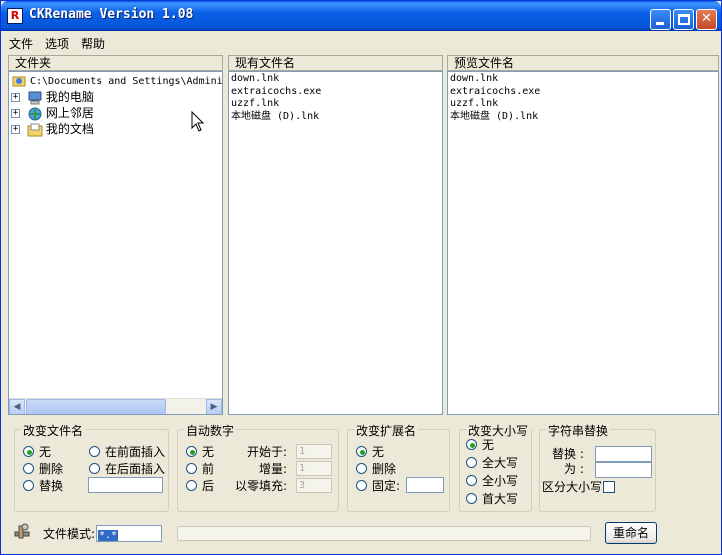 This screenshot has height=555, width=722. What do you see at coordinates (69, 113) in the screenshot?
I see `tree-item-label: 网上邻居` at bounding box center [69, 113].